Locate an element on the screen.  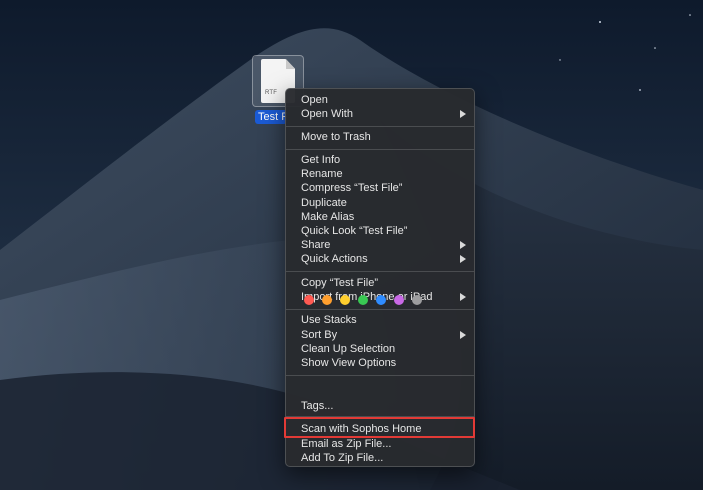
menu-item-label: Quick Look “Test File” is located at coordinates (354, 231).